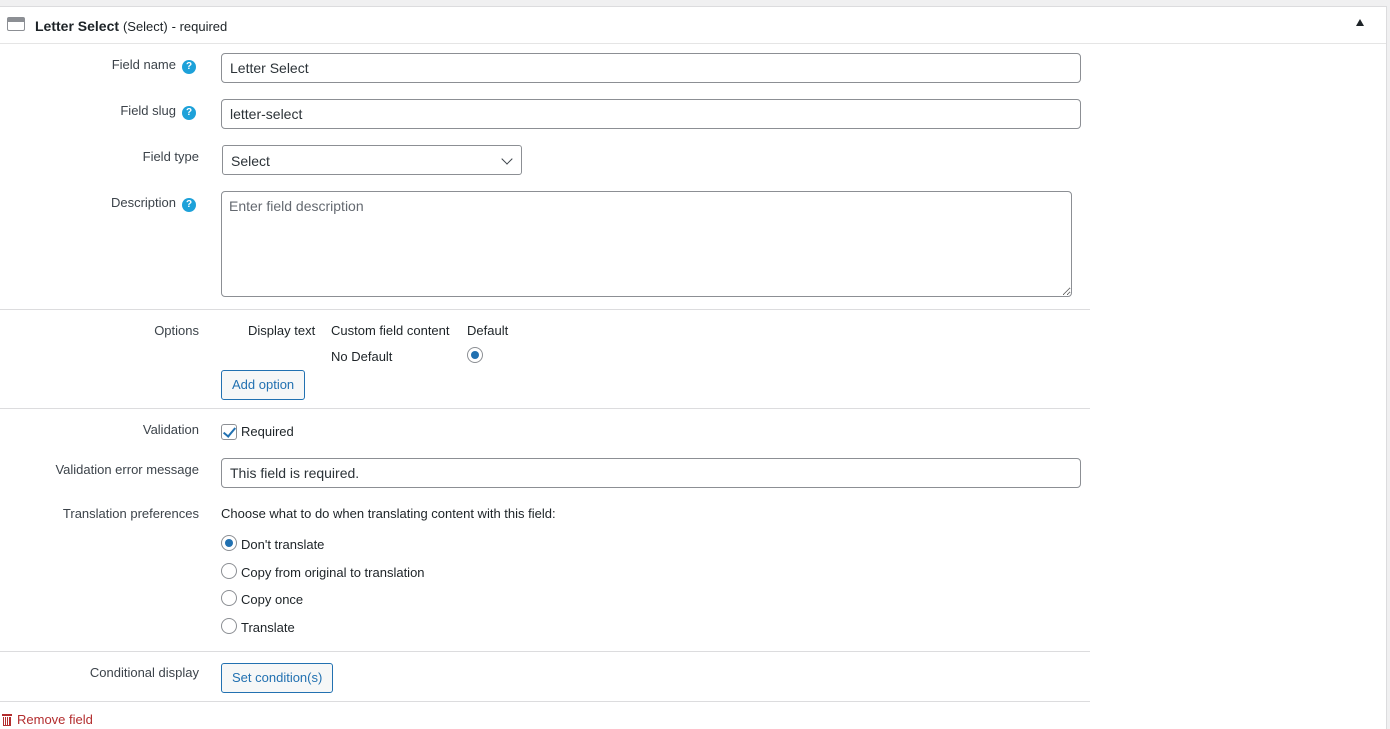  Describe the element at coordinates (130, 513) in the screenshot. I see `translation-preferences-label: Translation preferences` at that location.